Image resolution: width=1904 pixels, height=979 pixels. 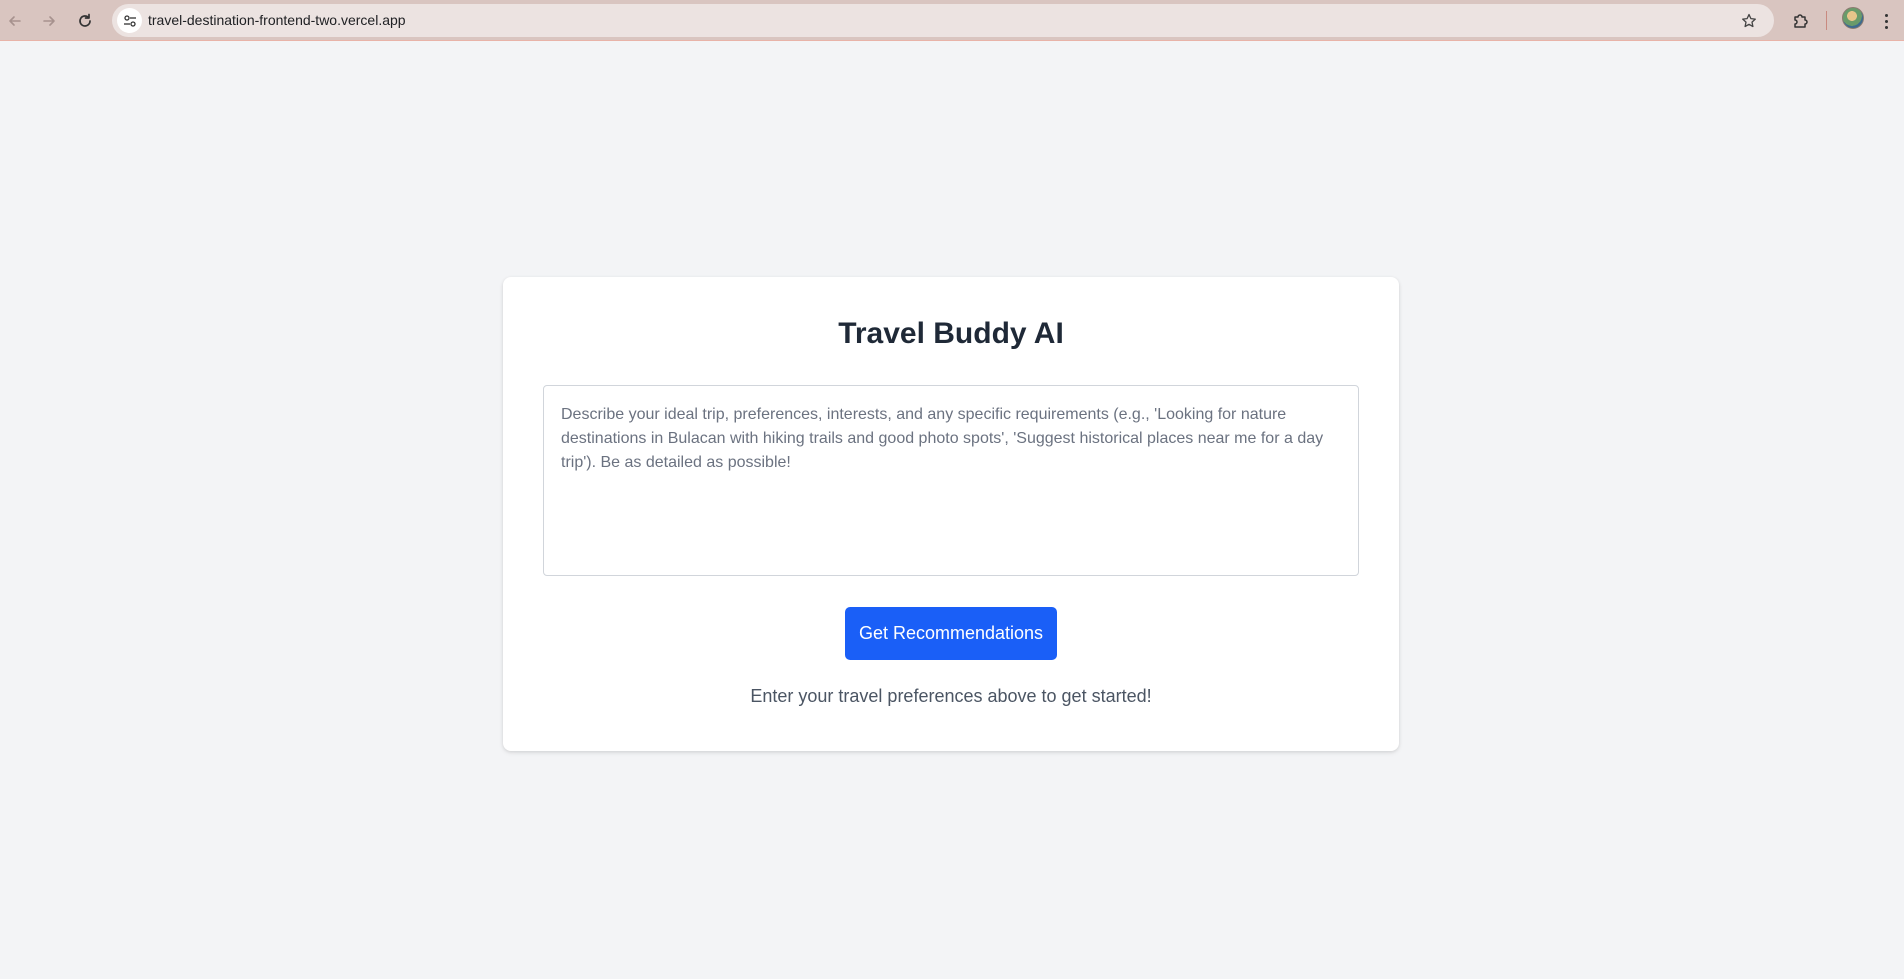 I want to click on reload-icon, so click(x=85, y=20).